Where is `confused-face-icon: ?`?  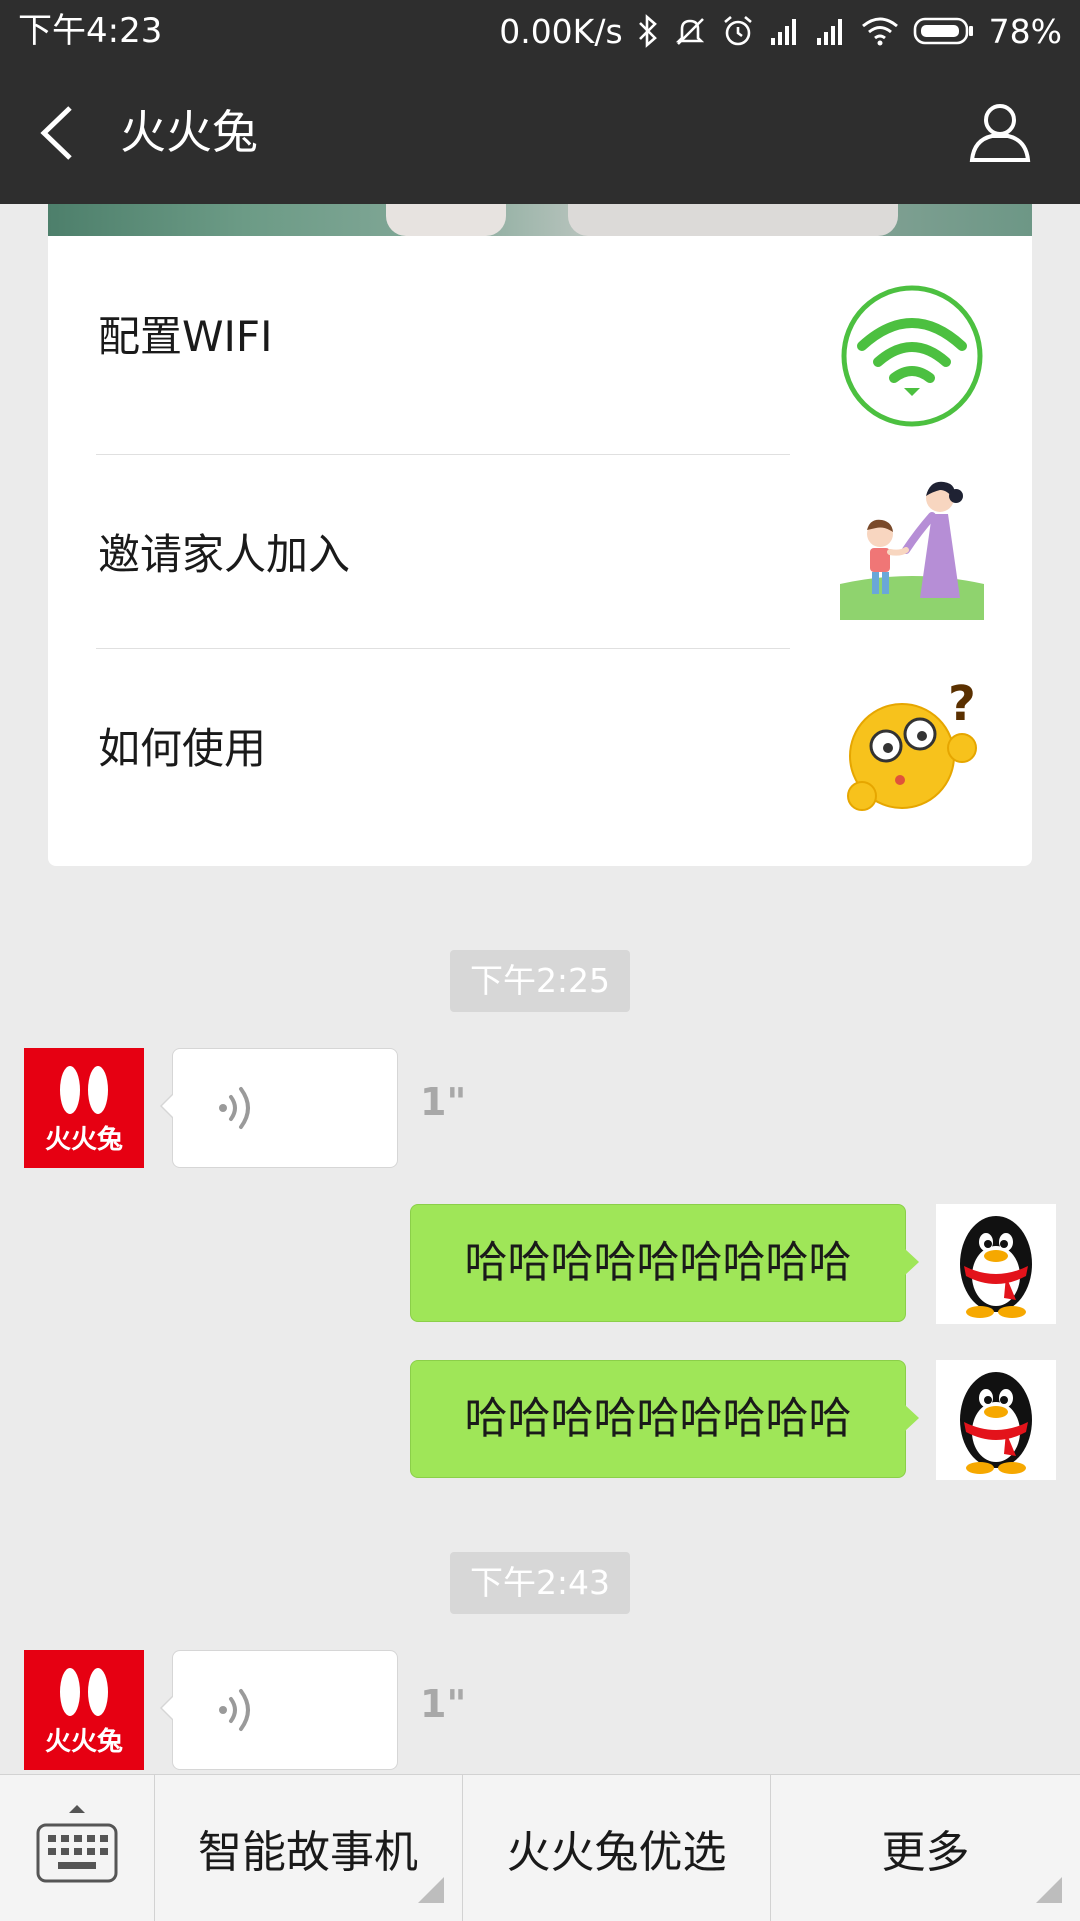 confused-face-icon: ? is located at coordinates (912, 744).